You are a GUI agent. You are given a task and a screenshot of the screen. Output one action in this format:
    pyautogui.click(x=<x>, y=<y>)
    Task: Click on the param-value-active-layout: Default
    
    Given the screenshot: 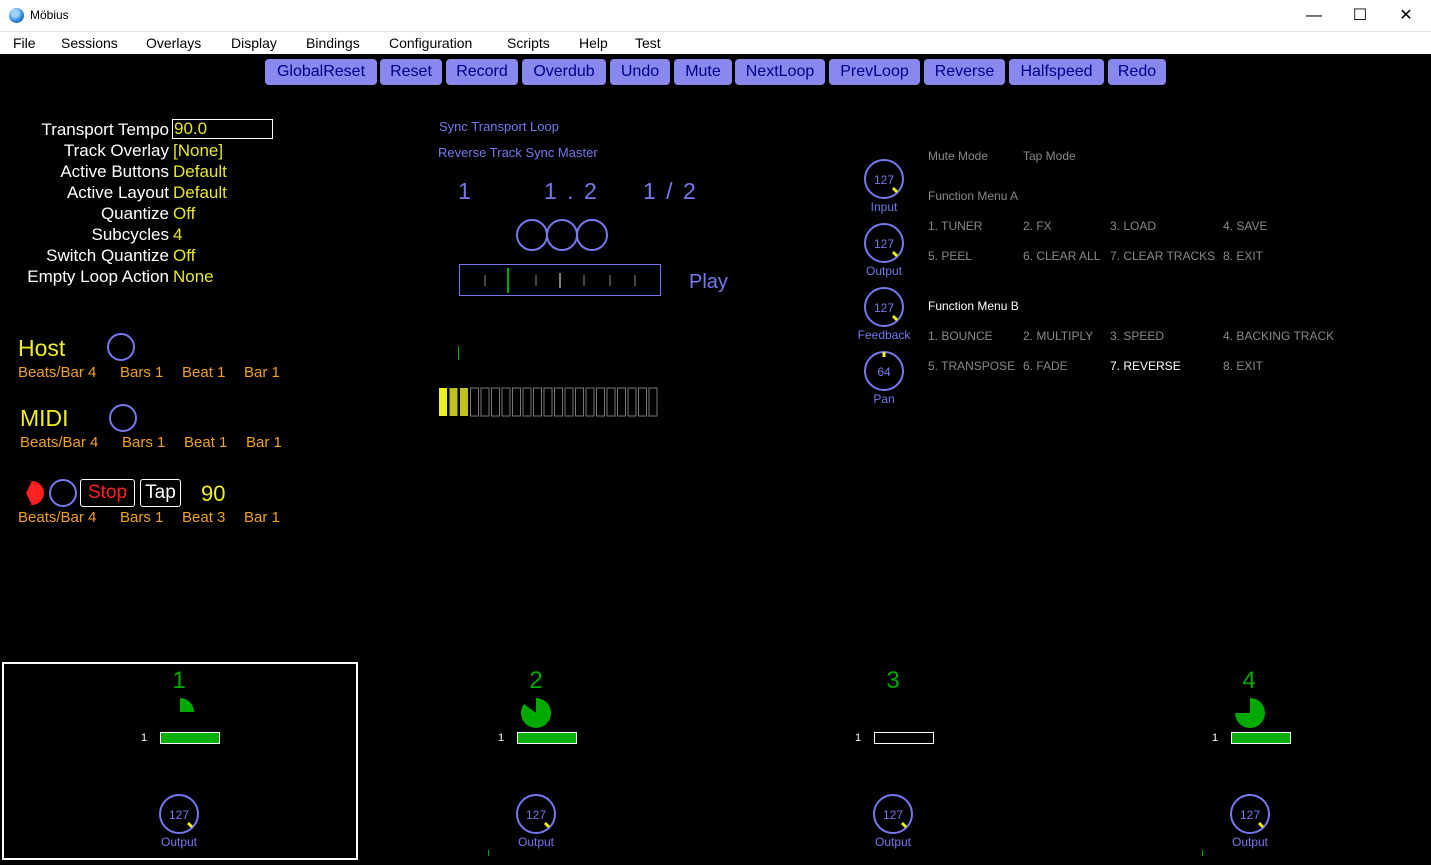 What is the action you would take?
    pyautogui.click(x=200, y=193)
    